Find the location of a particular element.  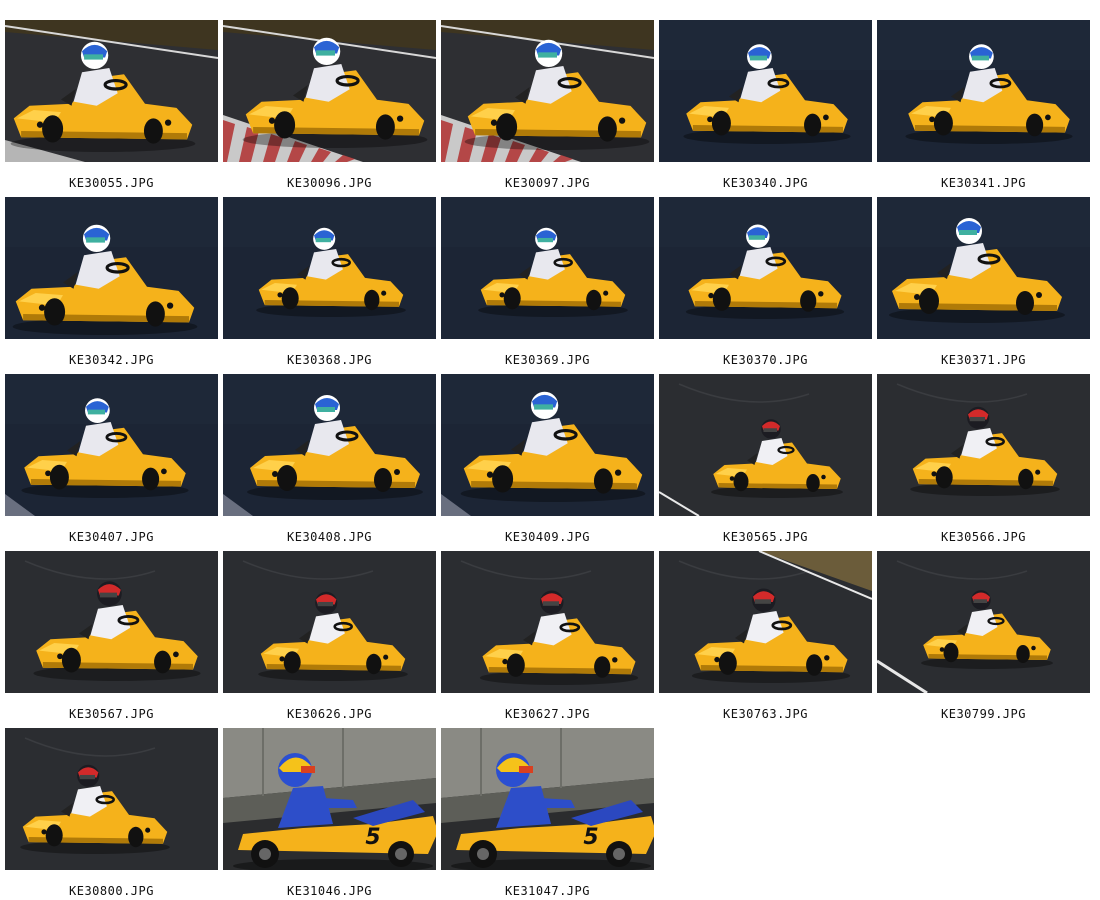

thumbnail-filename: KE30340.JPG is located at coordinates (765, 183).